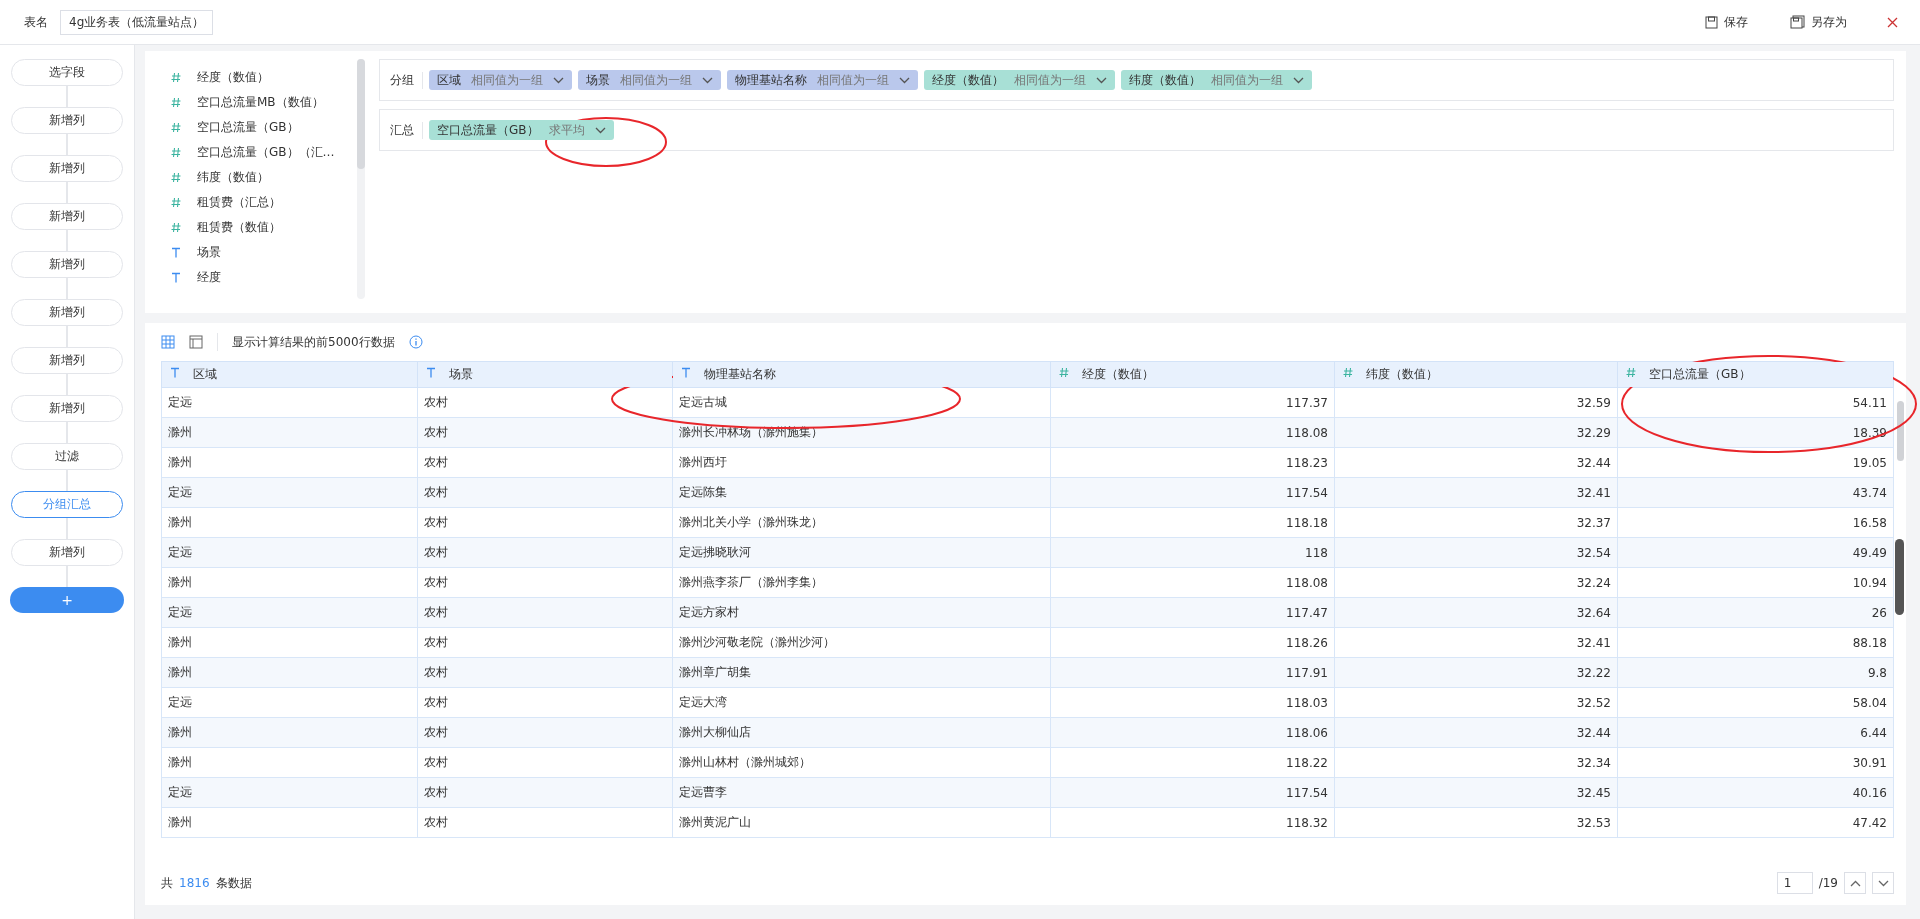 The height and width of the screenshot is (919, 1920). I want to click on save-as-button: 另存为, so click(1818, 22).